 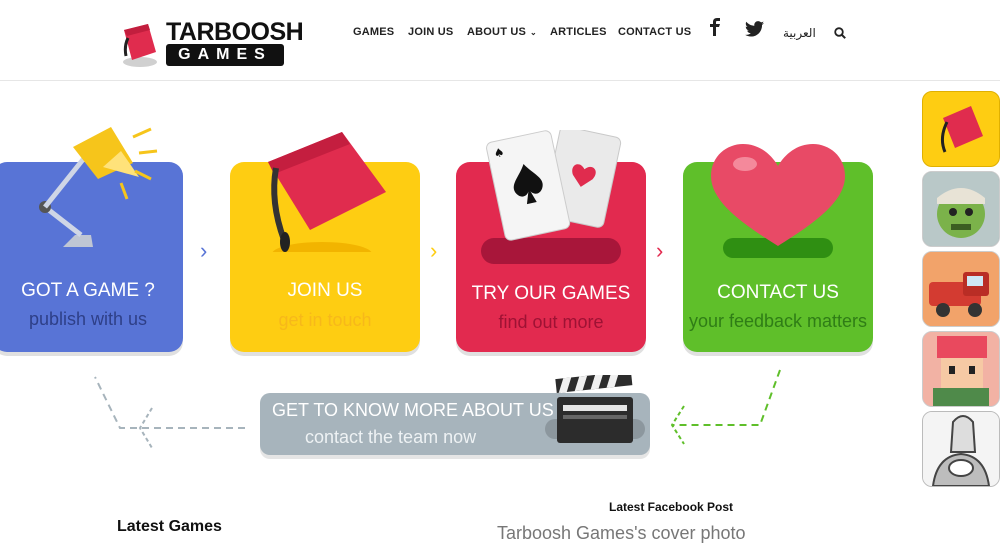 I want to click on game-thumbnail-truck, so click(x=961, y=289).